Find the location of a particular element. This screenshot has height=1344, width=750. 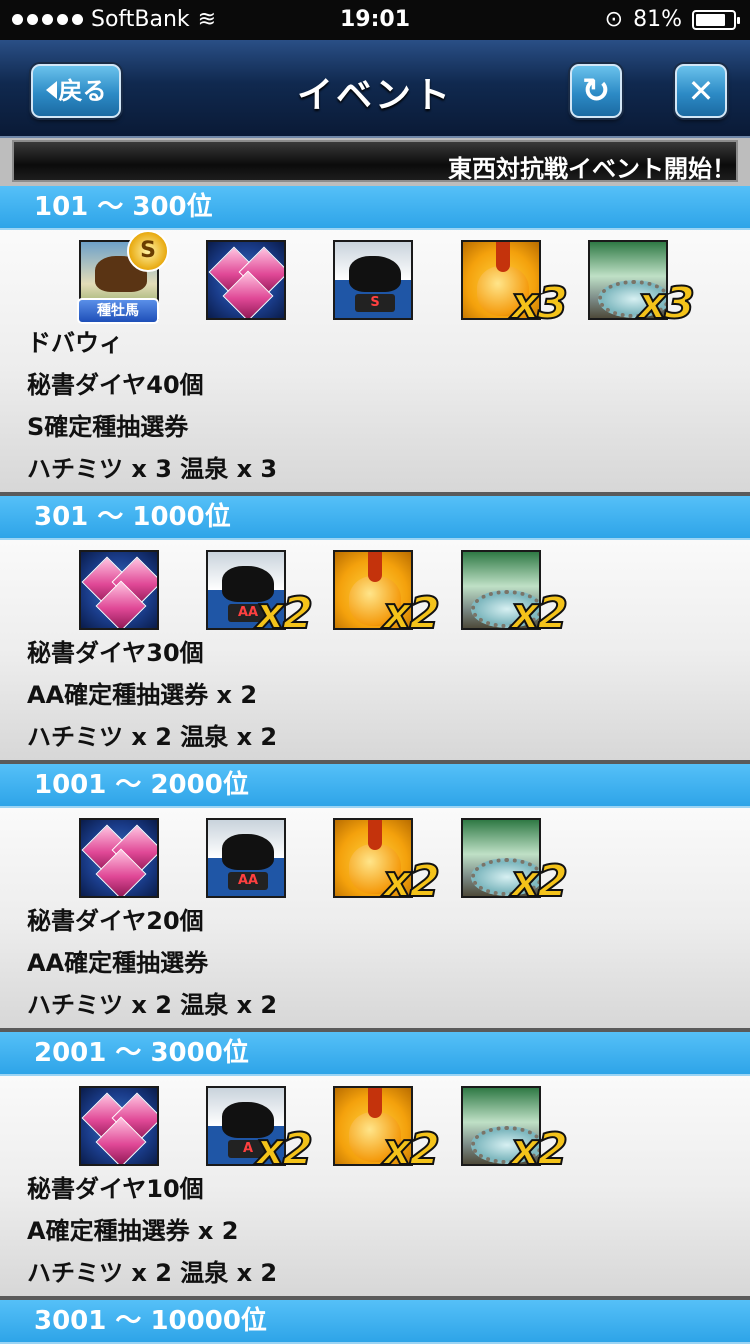

reward-line: ハチミツ x 3 温泉 x 3 is located at coordinates (152, 469).